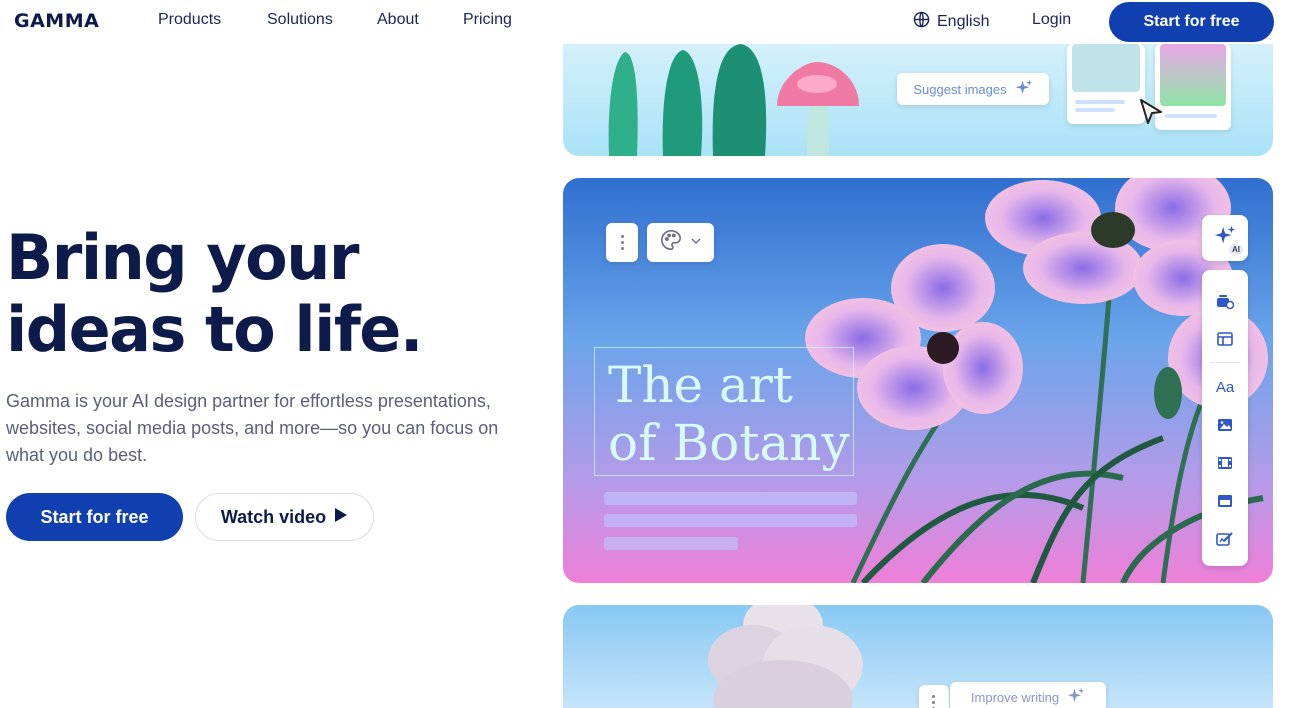 Image resolution: width=1305 pixels, height=708 pixels. I want to click on card-title-line1: The art, so click(700, 385).